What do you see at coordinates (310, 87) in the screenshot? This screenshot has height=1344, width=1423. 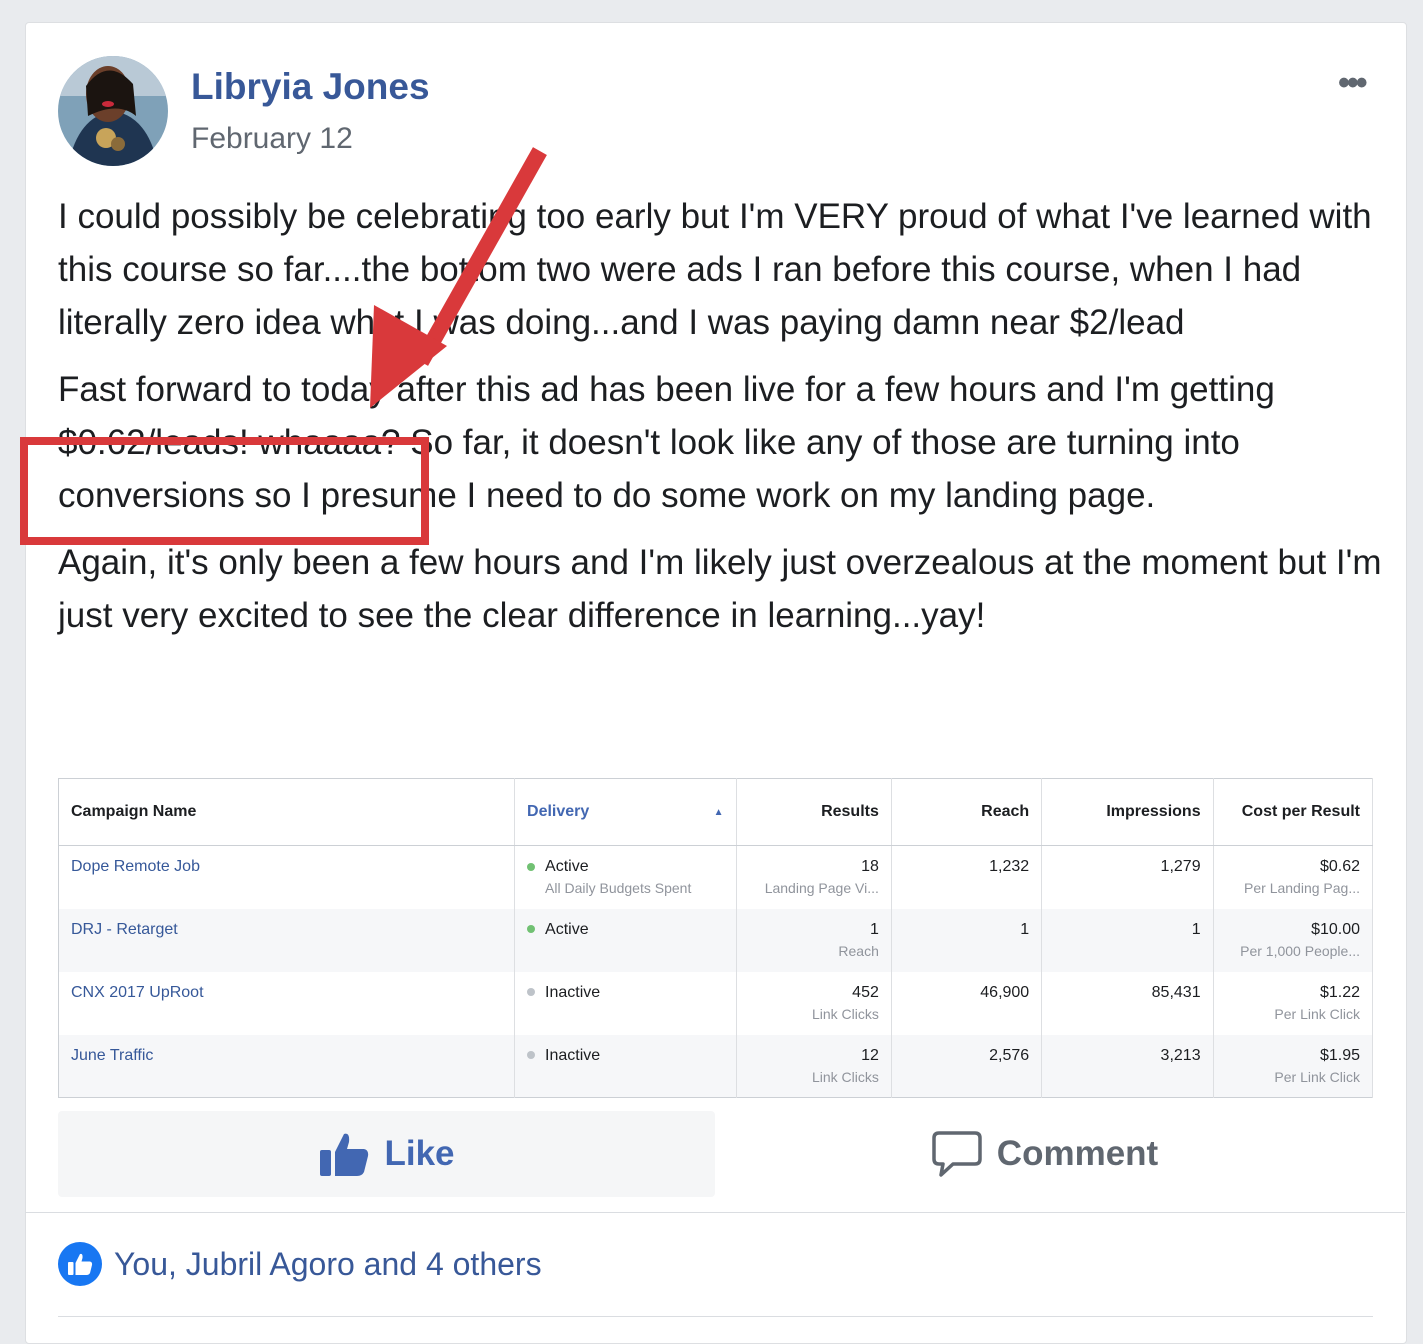 I see `author-name: Libryia Jones` at bounding box center [310, 87].